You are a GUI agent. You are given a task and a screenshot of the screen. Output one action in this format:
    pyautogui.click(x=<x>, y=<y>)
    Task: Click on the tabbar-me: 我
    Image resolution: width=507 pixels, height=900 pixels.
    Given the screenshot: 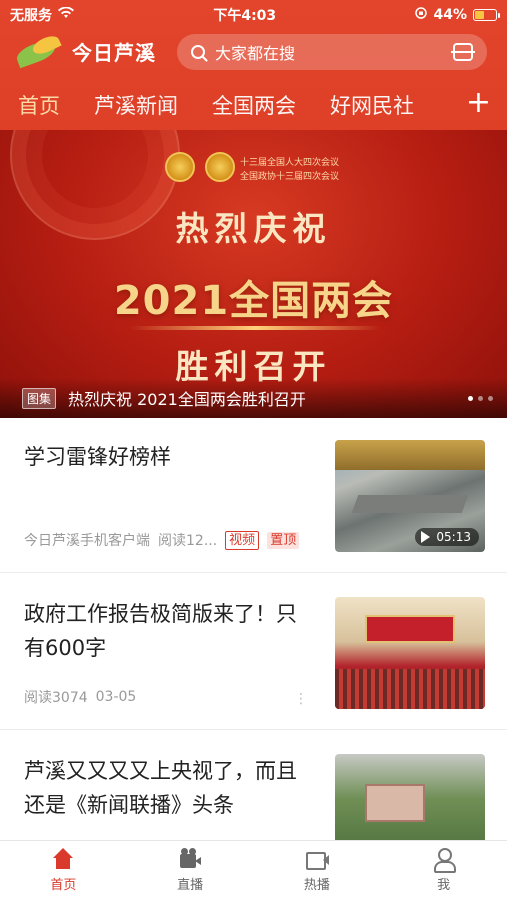 What is the action you would take?
    pyautogui.click(x=443, y=870)
    